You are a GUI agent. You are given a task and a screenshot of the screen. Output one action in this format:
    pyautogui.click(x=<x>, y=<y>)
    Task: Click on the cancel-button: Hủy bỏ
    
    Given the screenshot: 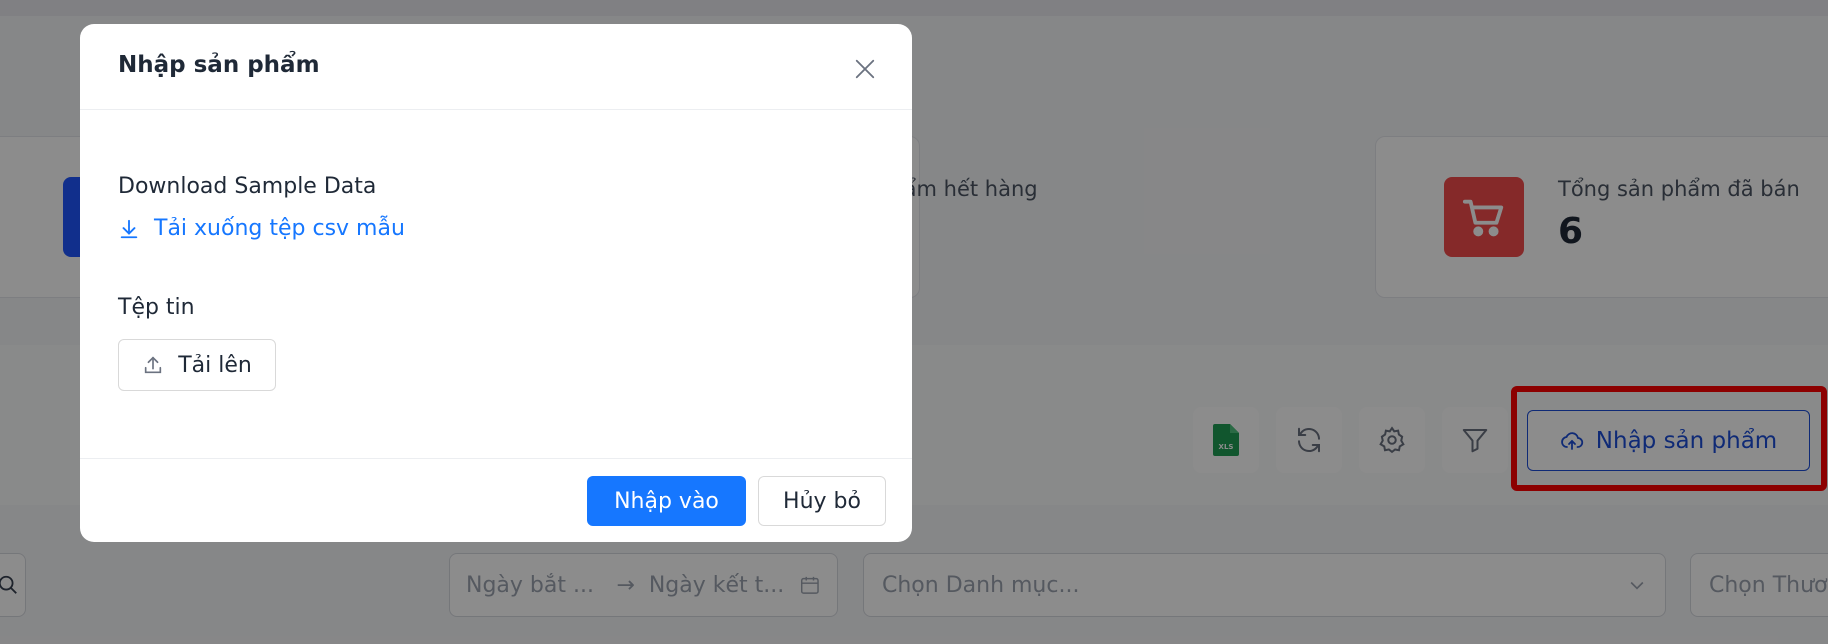 What is the action you would take?
    pyautogui.click(x=822, y=501)
    